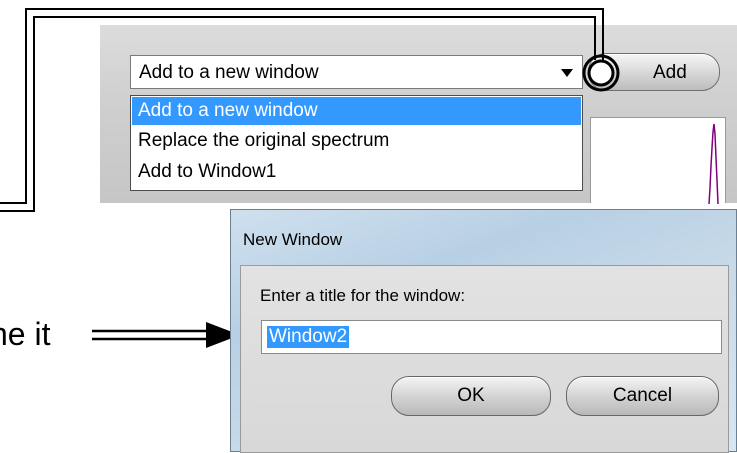 The height and width of the screenshot is (453, 737). What do you see at coordinates (642, 396) in the screenshot?
I see `cancel-button: Cancel` at bounding box center [642, 396].